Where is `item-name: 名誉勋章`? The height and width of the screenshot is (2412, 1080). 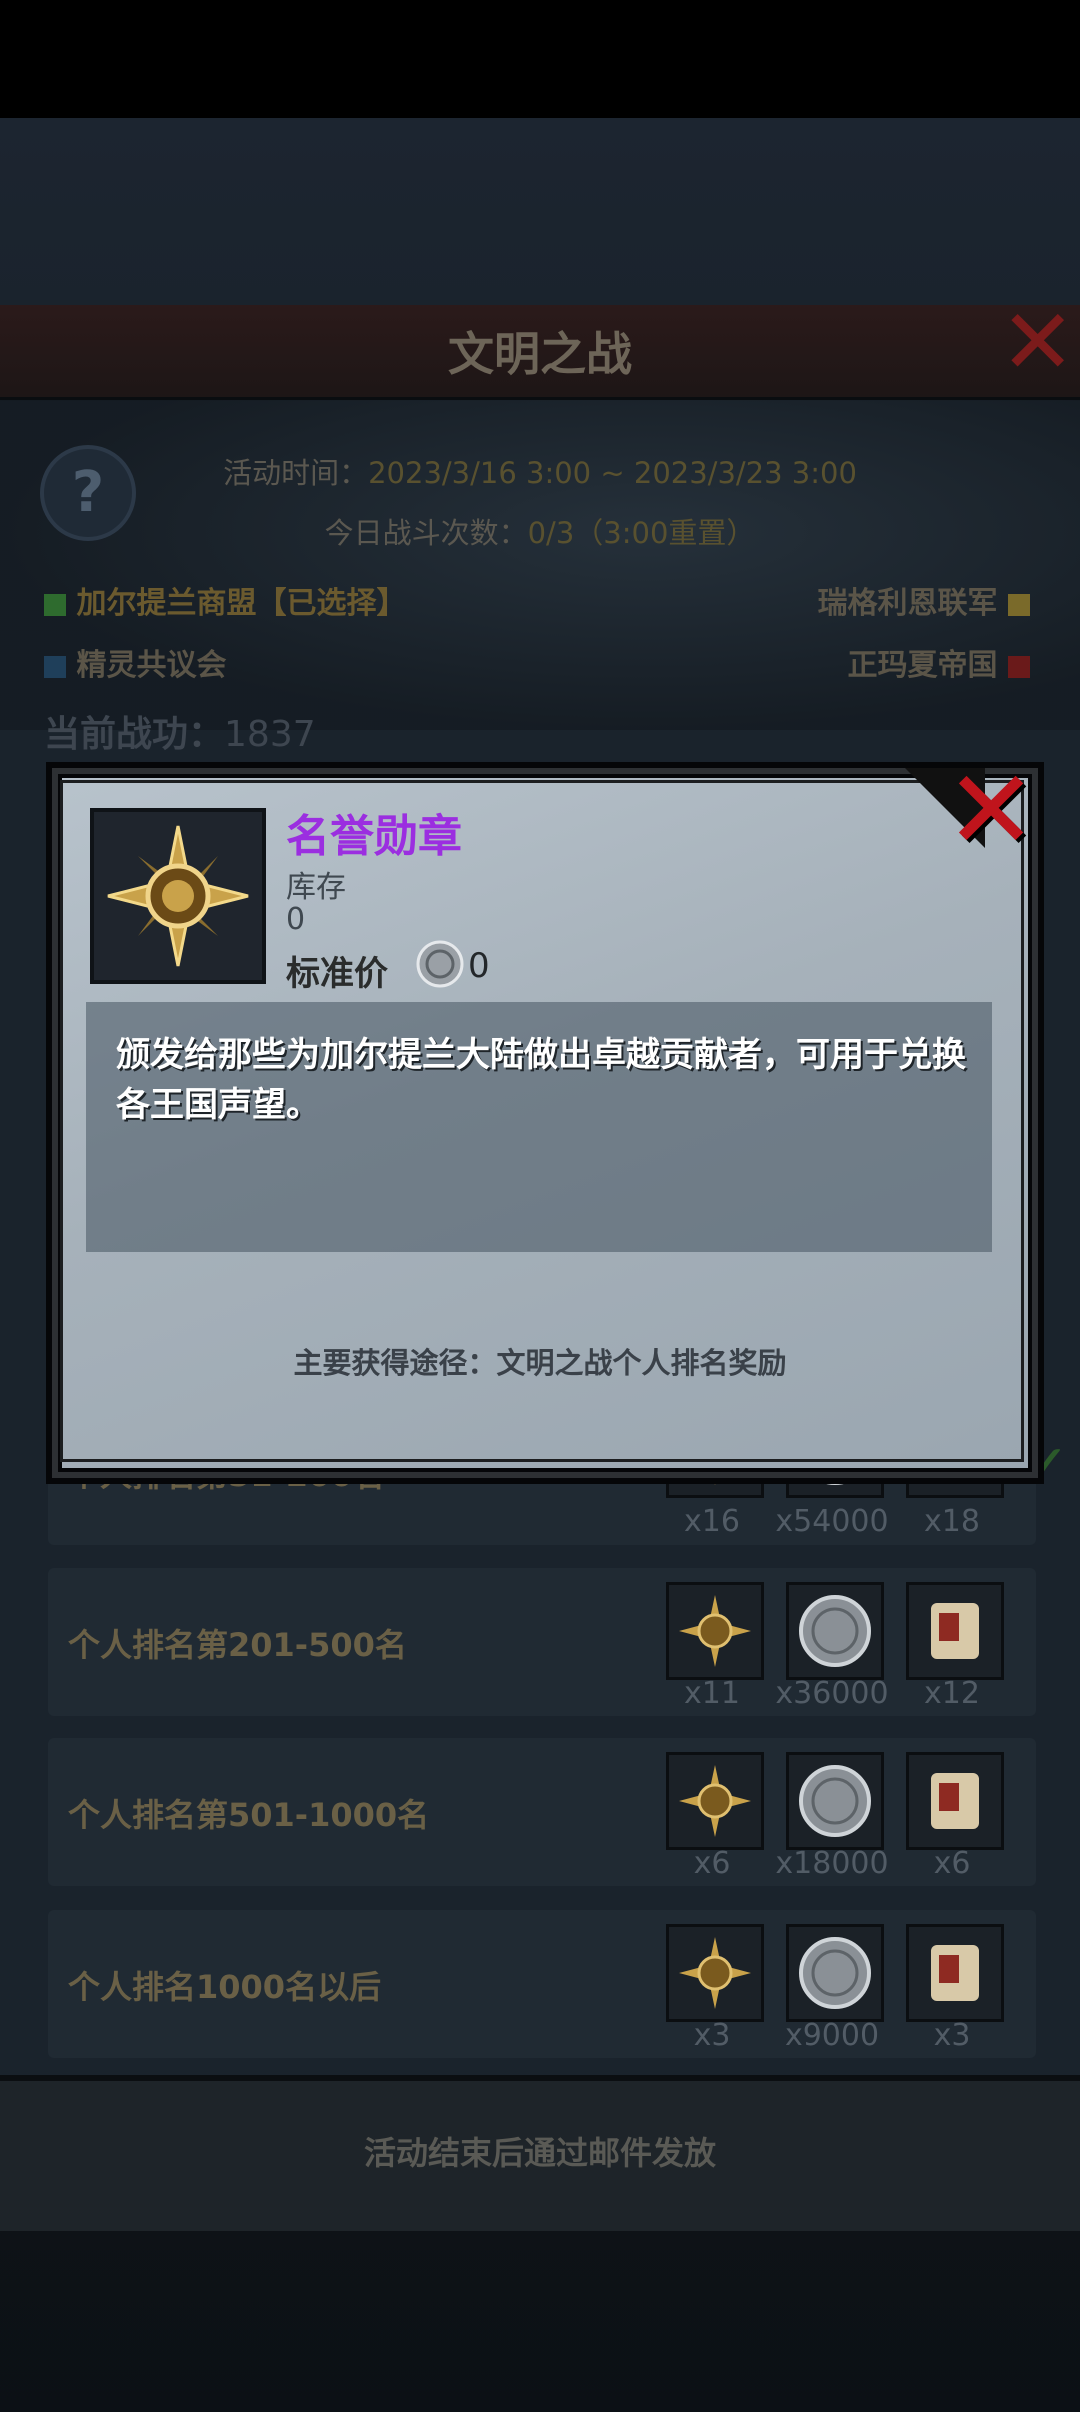
item-name: 名誉勋章 is located at coordinates (374, 836).